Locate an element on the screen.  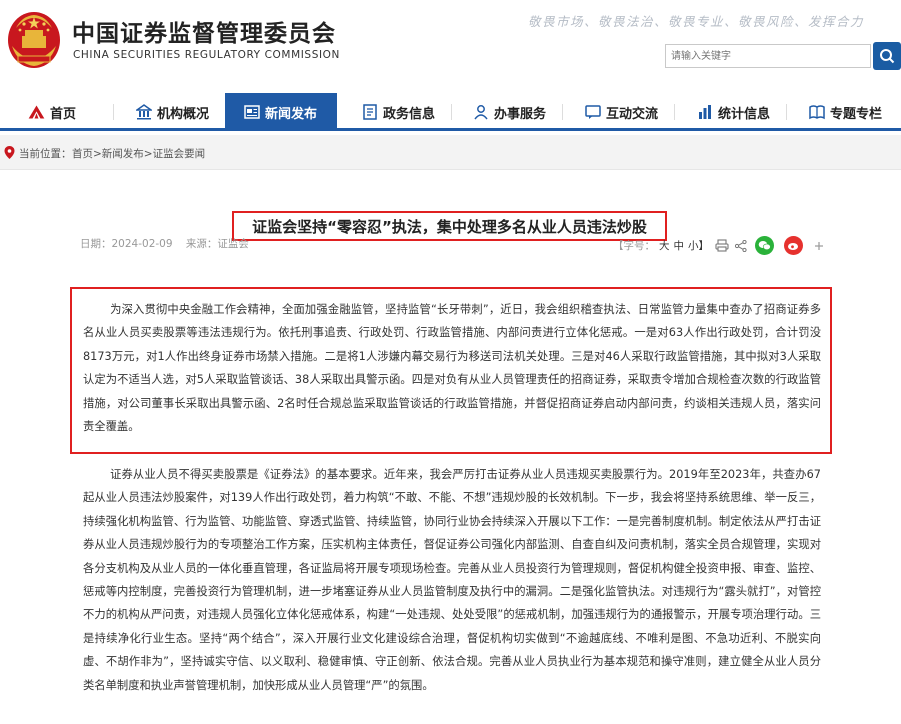
font-size-large: 大 is located at coordinates (664, 245).